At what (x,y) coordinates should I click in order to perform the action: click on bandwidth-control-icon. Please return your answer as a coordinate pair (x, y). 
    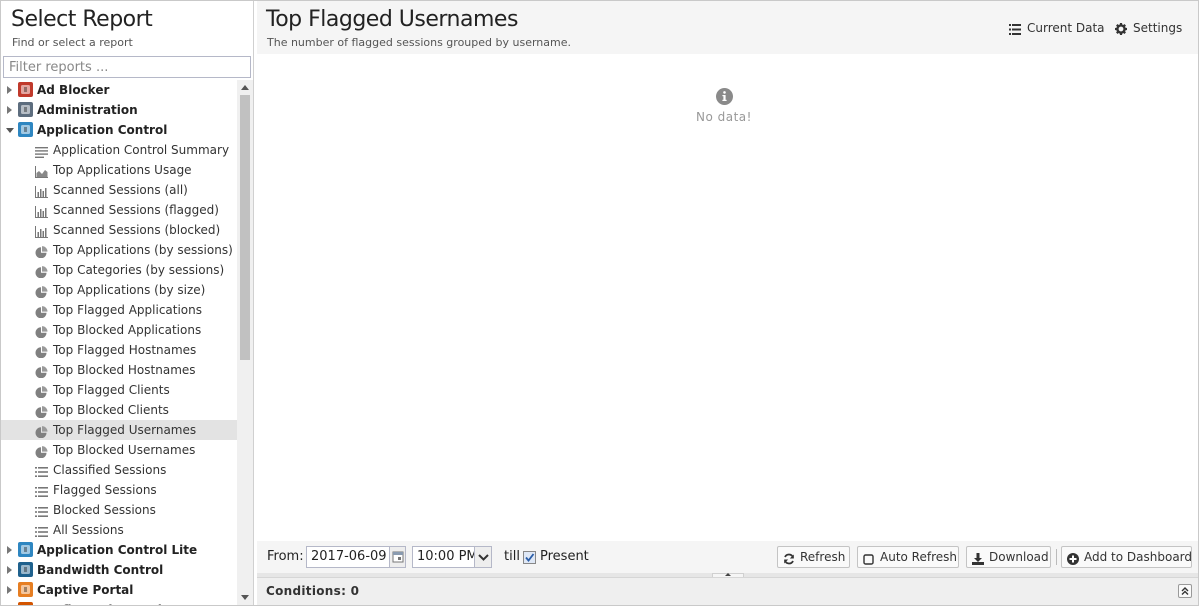
    Looking at the image, I should click on (25, 569).